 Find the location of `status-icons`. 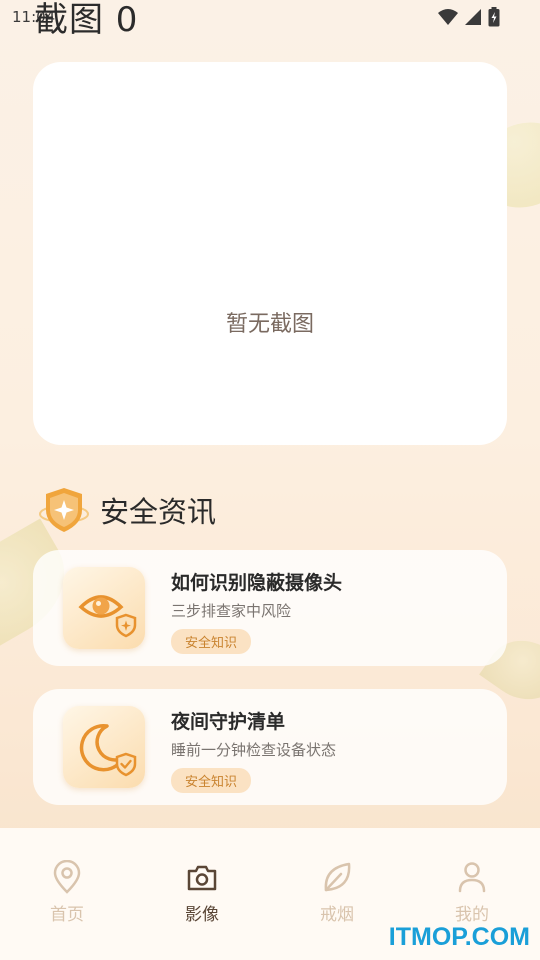

status-icons is located at coordinates (469, 17).